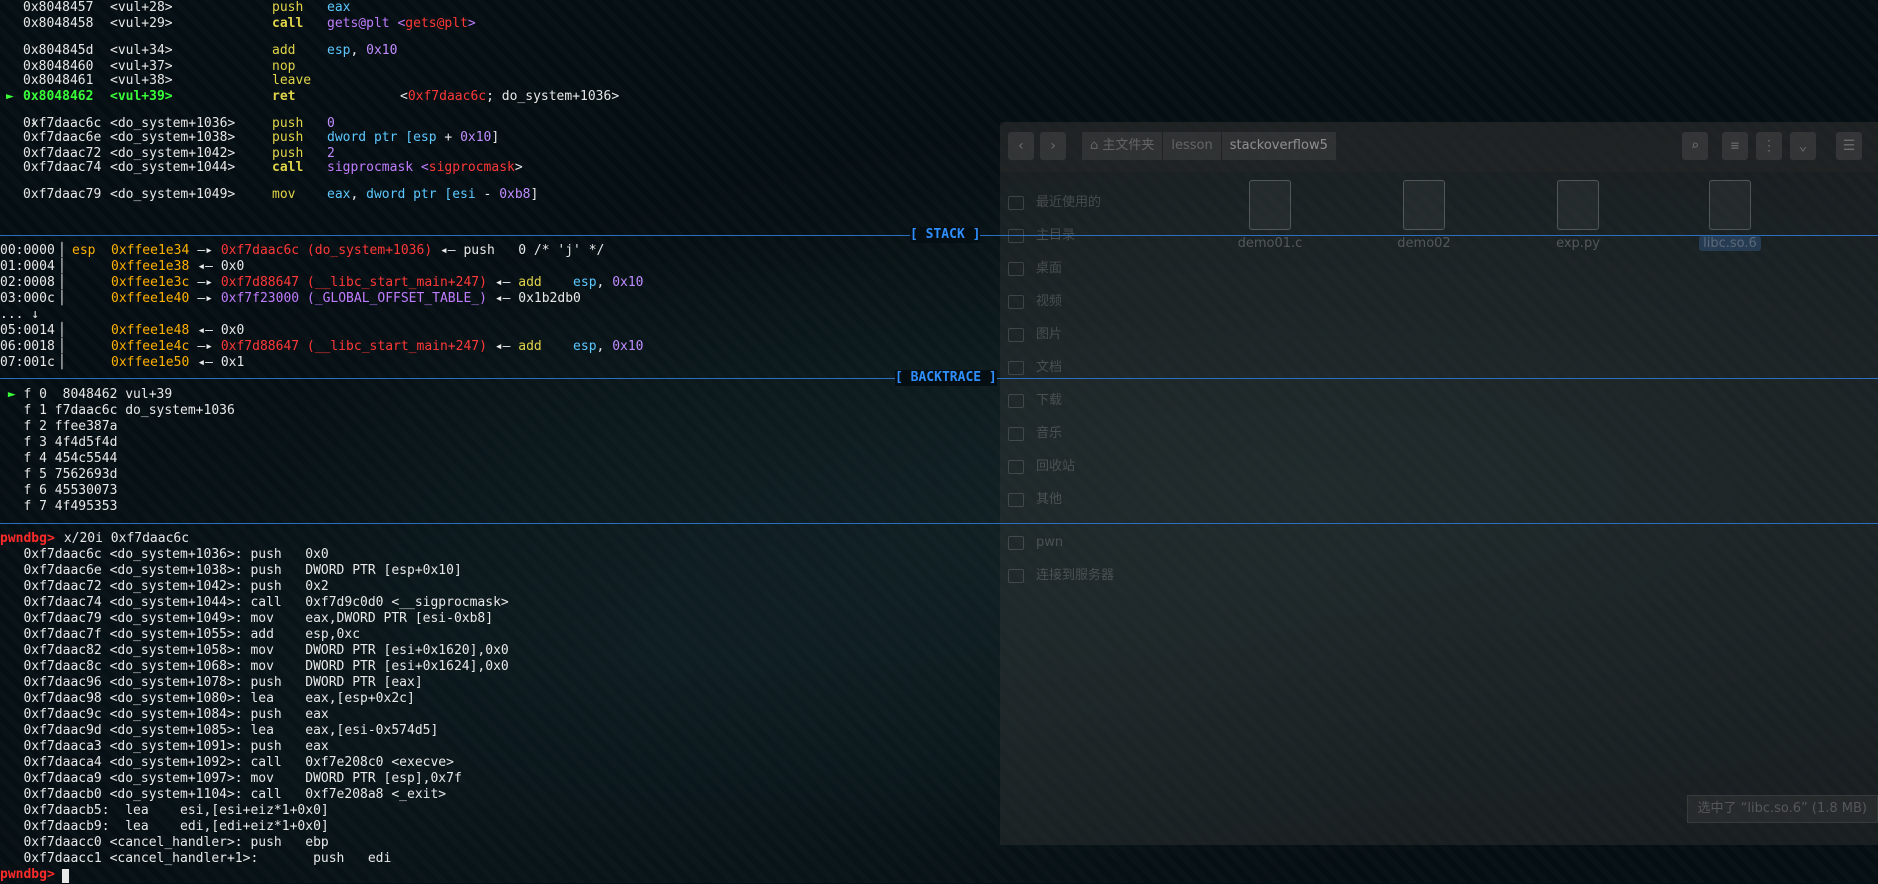 The width and height of the screenshot is (1878, 884). What do you see at coordinates (59, 458) in the screenshot?
I see `backtrace-text: f 4 454c5544` at bounding box center [59, 458].